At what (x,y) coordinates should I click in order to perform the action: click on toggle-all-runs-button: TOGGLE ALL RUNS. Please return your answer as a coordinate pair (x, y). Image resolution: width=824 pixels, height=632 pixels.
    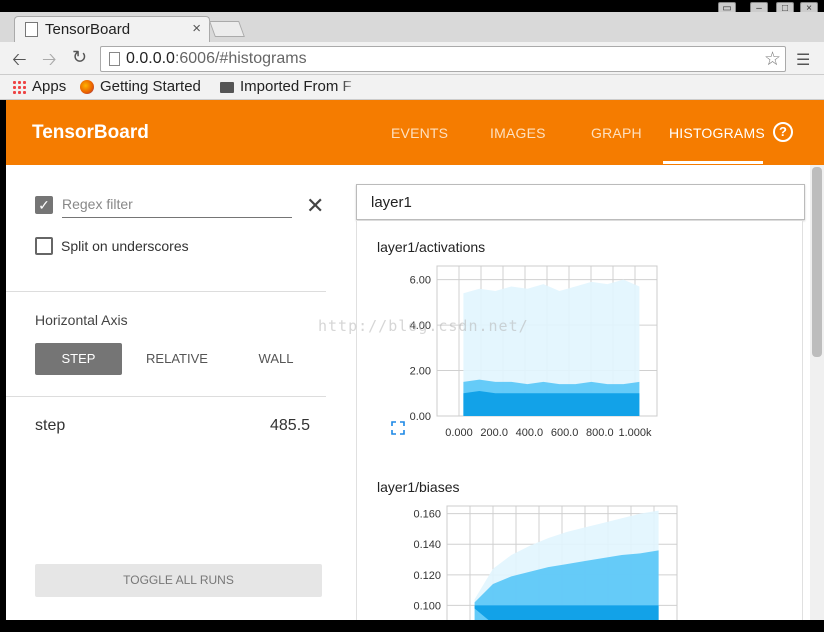
    Looking at the image, I should click on (178, 580).